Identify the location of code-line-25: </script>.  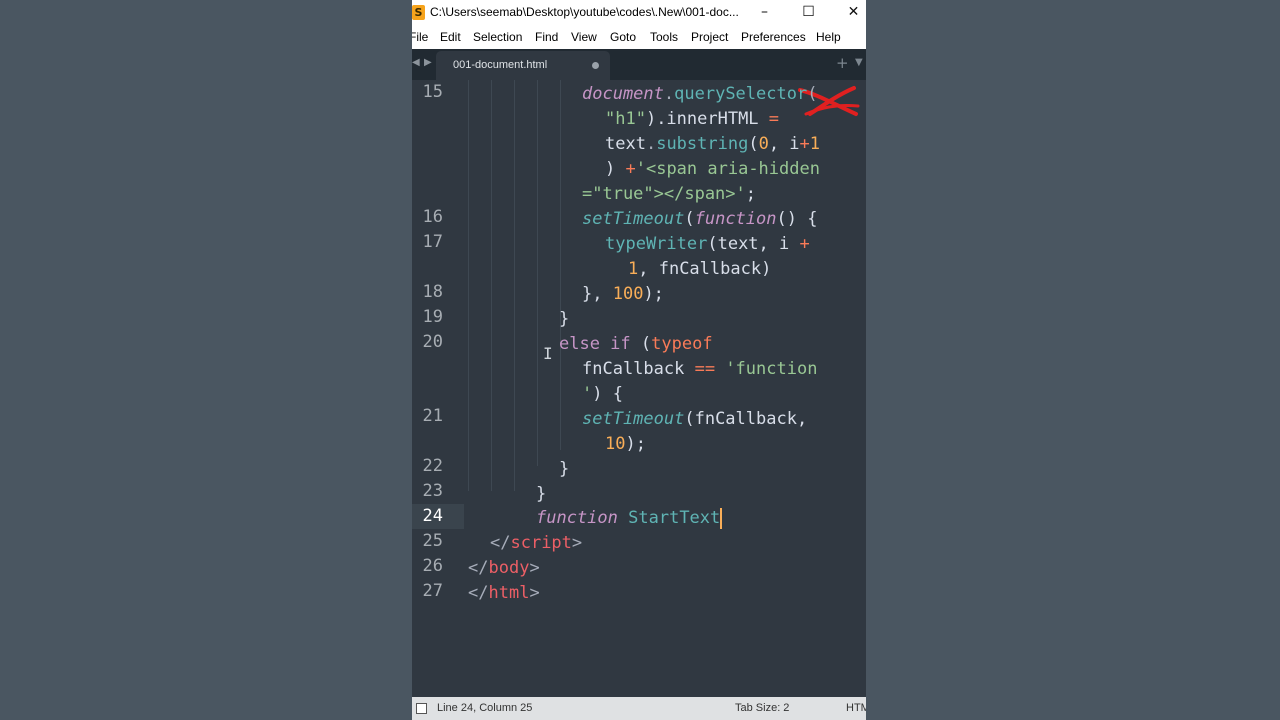
(536, 543).